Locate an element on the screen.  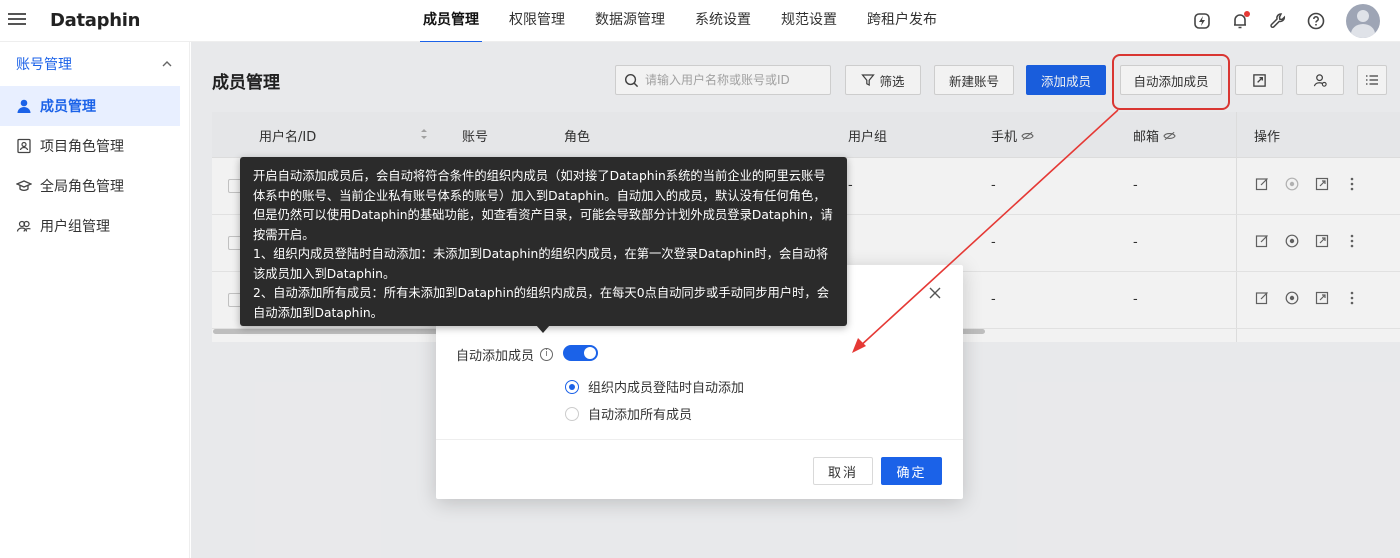
close-icon is located at coordinates (935, 293).